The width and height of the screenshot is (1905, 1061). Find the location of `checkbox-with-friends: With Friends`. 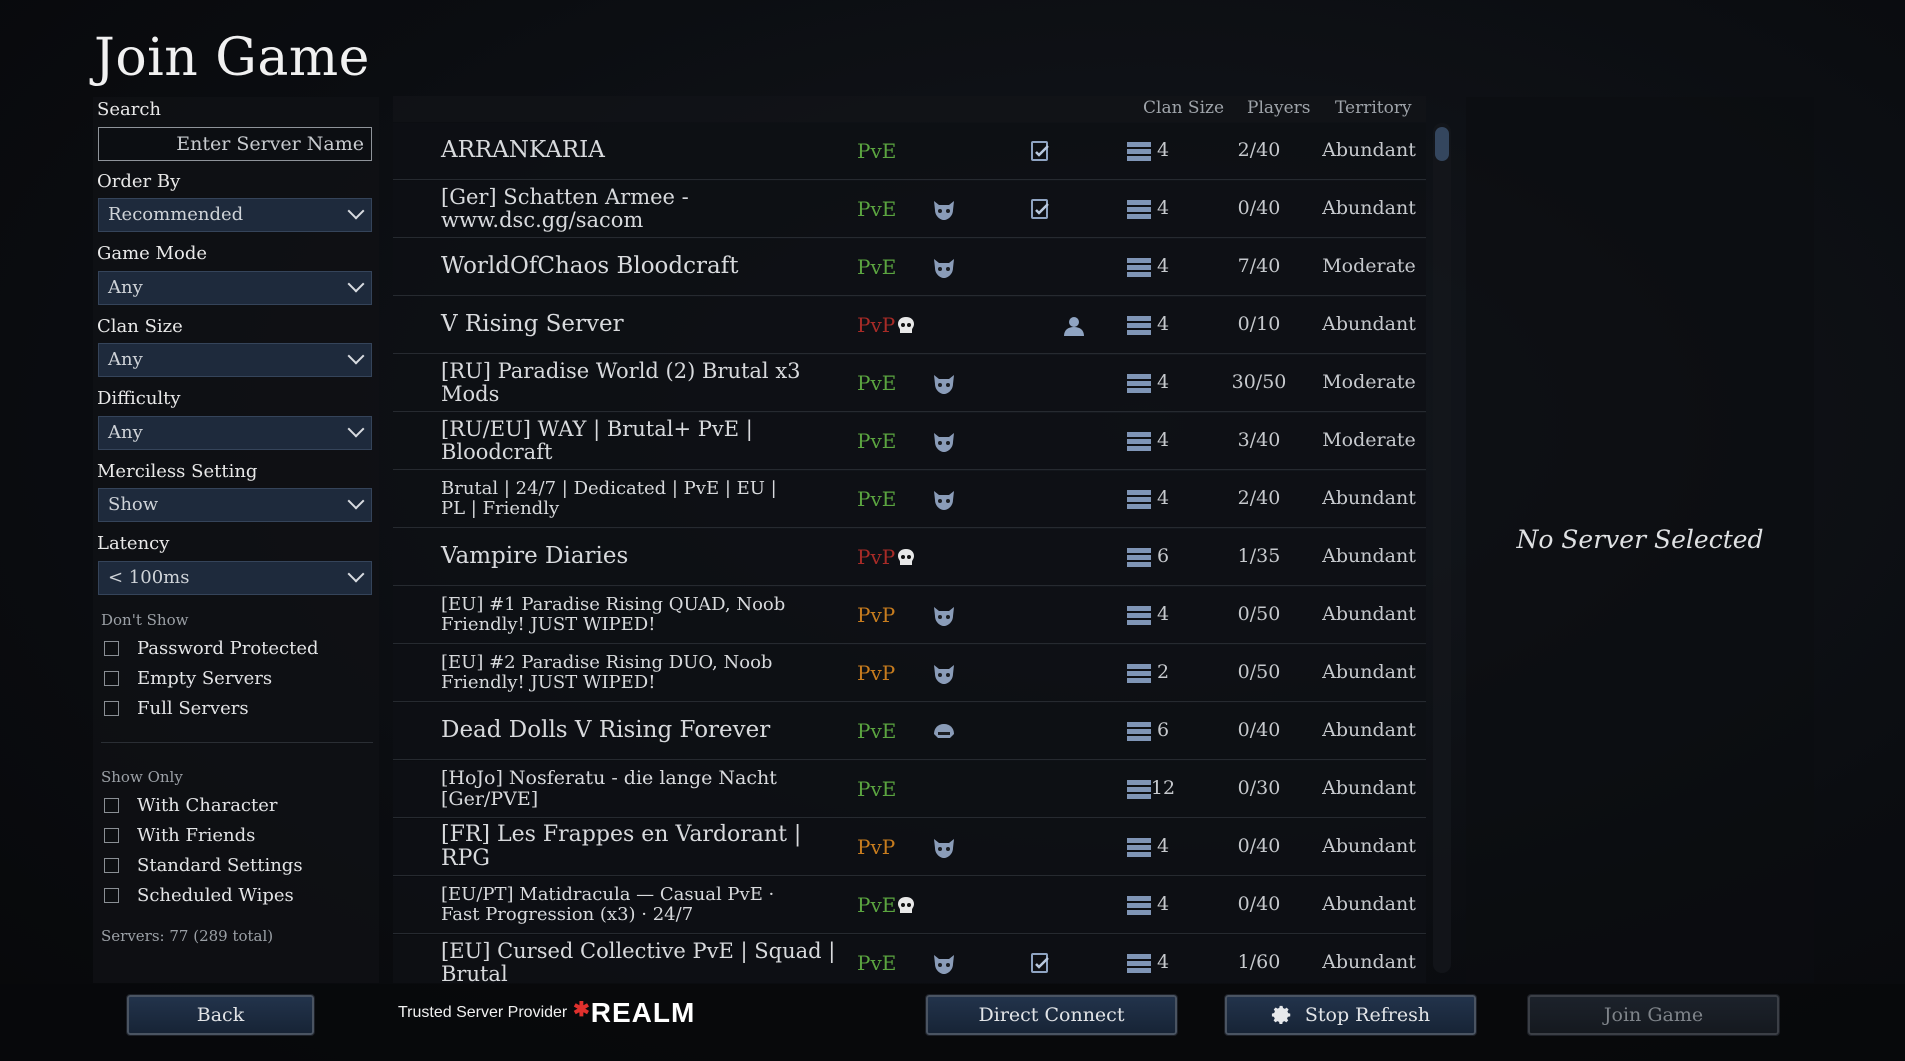

checkbox-with-friends: With Friends is located at coordinates (179, 835).